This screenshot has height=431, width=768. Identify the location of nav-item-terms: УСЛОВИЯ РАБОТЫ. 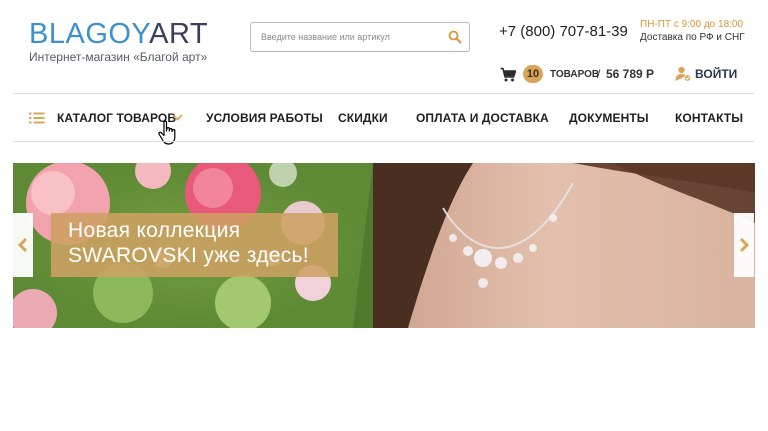
(264, 118).